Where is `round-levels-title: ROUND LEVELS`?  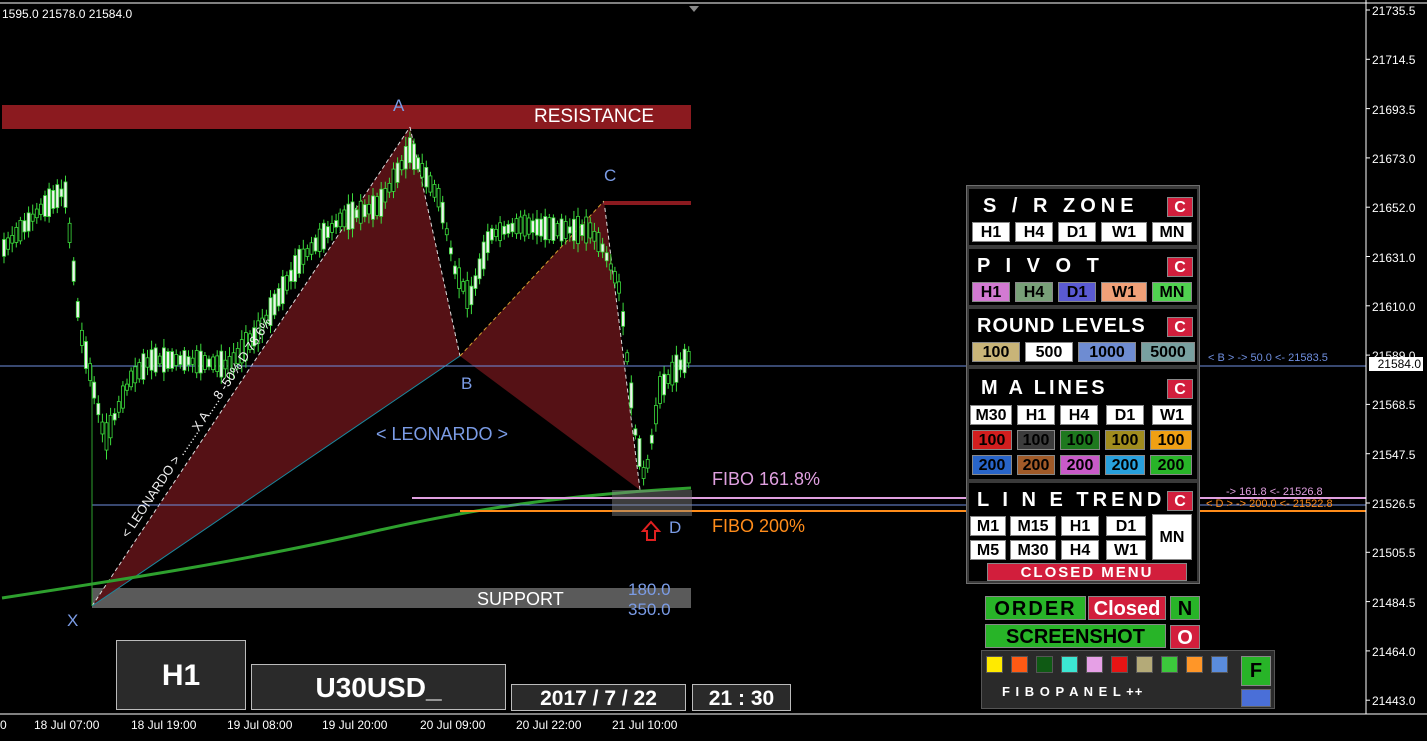
round-levels-title: ROUND LEVELS is located at coordinates (1061, 326).